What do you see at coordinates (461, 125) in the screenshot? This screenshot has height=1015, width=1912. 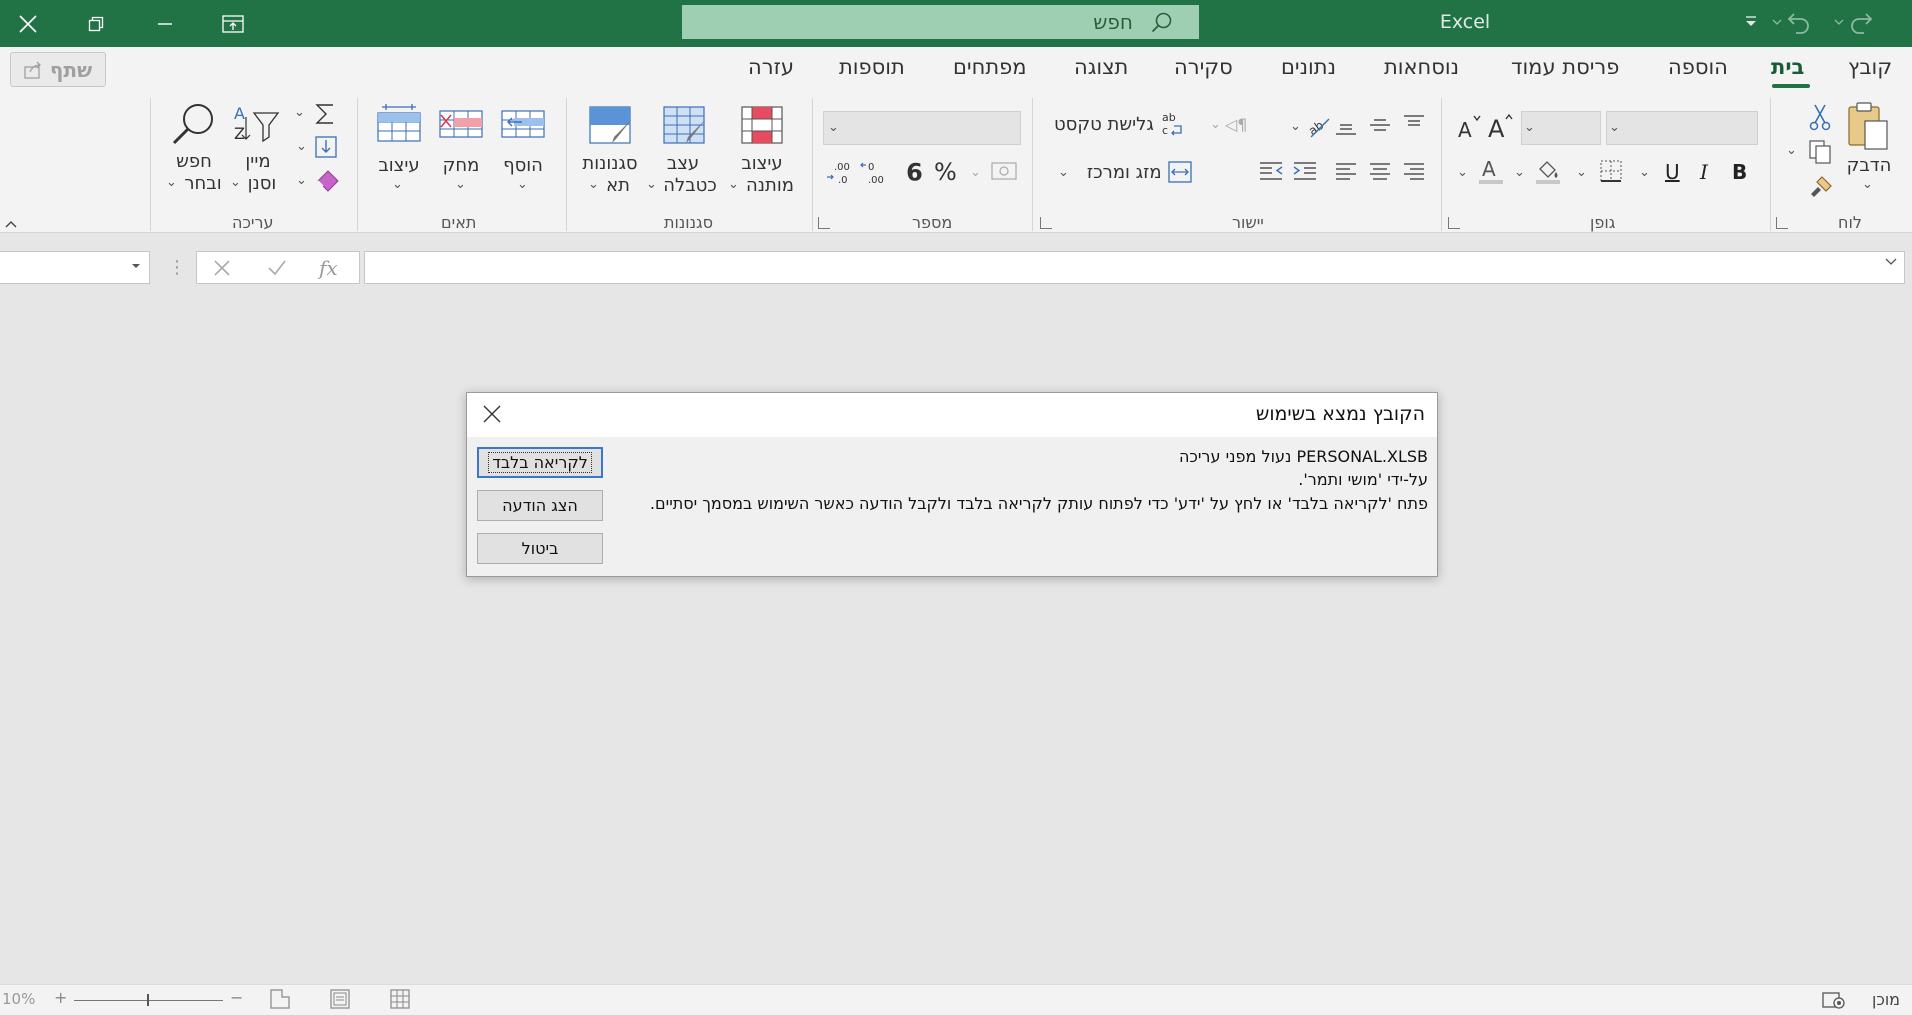 I see `delete-cells-button` at bounding box center [461, 125].